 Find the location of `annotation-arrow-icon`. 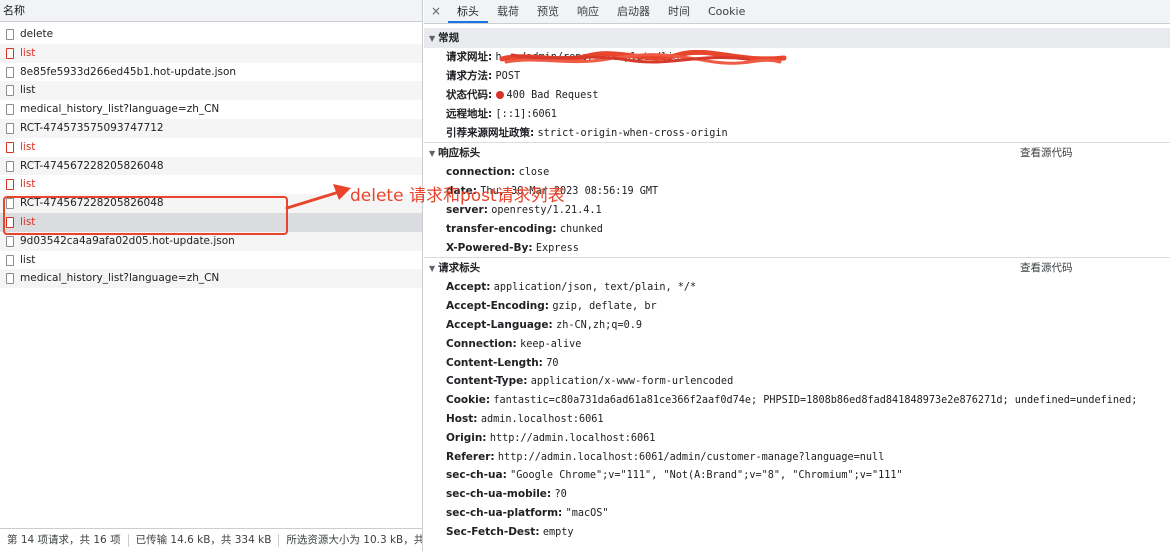

annotation-arrow-icon is located at coordinates (318, 197).